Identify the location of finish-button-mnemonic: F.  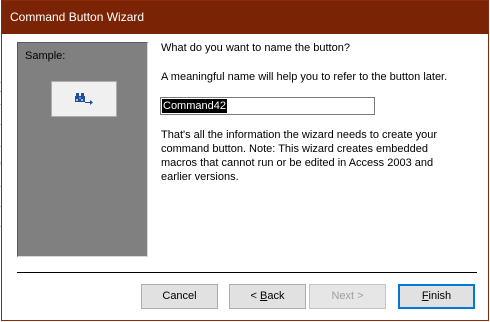
(425, 296).